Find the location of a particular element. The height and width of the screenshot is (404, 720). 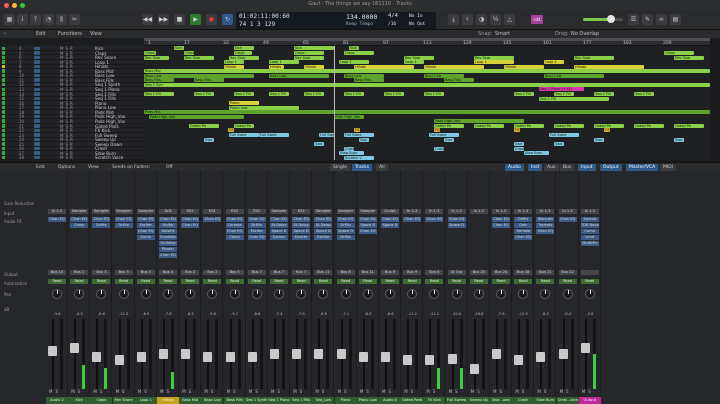

region: Kick is located at coordinates (314, 48).